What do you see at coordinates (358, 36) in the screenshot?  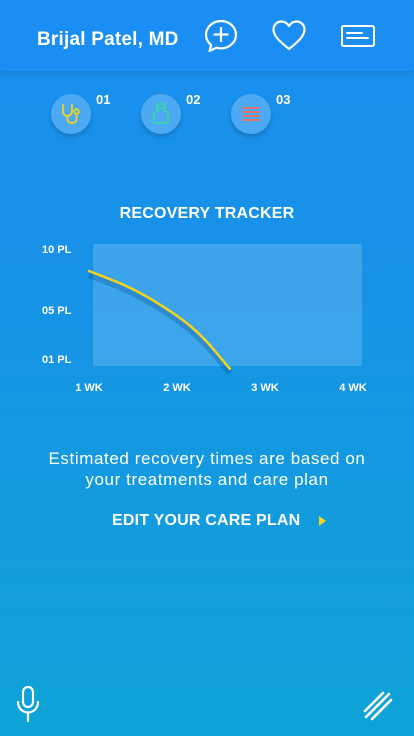 I see `card-icon` at bounding box center [358, 36].